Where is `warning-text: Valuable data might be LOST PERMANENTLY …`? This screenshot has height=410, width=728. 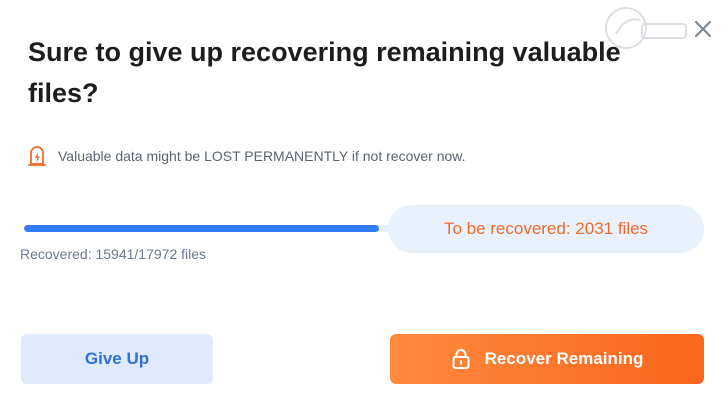
warning-text: Valuable data might be LOST PERMANENTLY … is located at coordinates (262, 156).